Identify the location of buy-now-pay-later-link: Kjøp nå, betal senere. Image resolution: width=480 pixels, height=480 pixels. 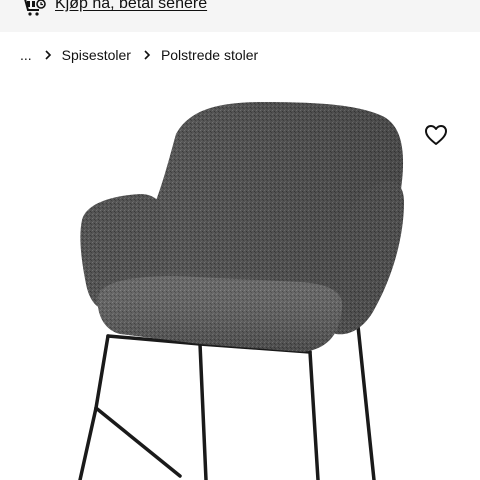
(131, 7).